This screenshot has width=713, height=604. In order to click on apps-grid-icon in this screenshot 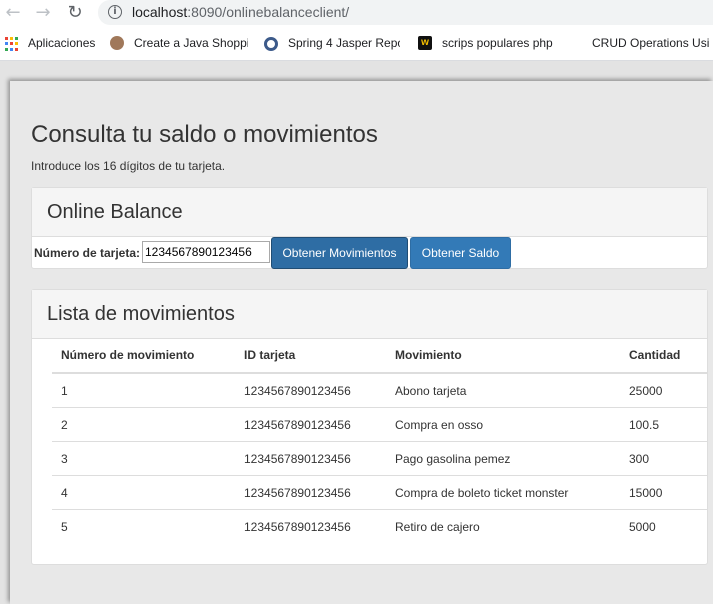, I will do `click(12, 44)`.